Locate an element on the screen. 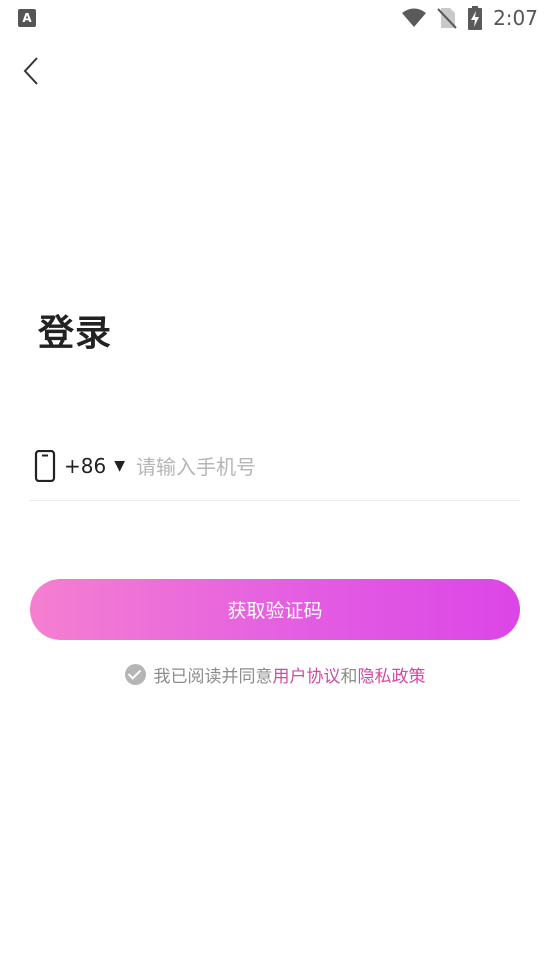 The image size is (550, 977). status-time: 2:07 is located at coordinates (515, 18).